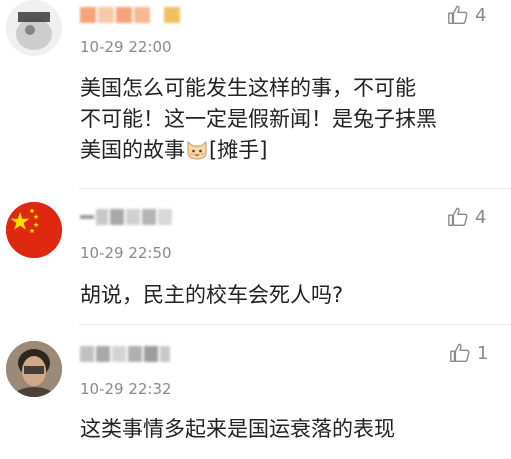  What do you see at coordinates (290, 150) in the screenshot?
I see `comment-text-line: 美国的故事 [摊手]` at bounding box center [290, 150].